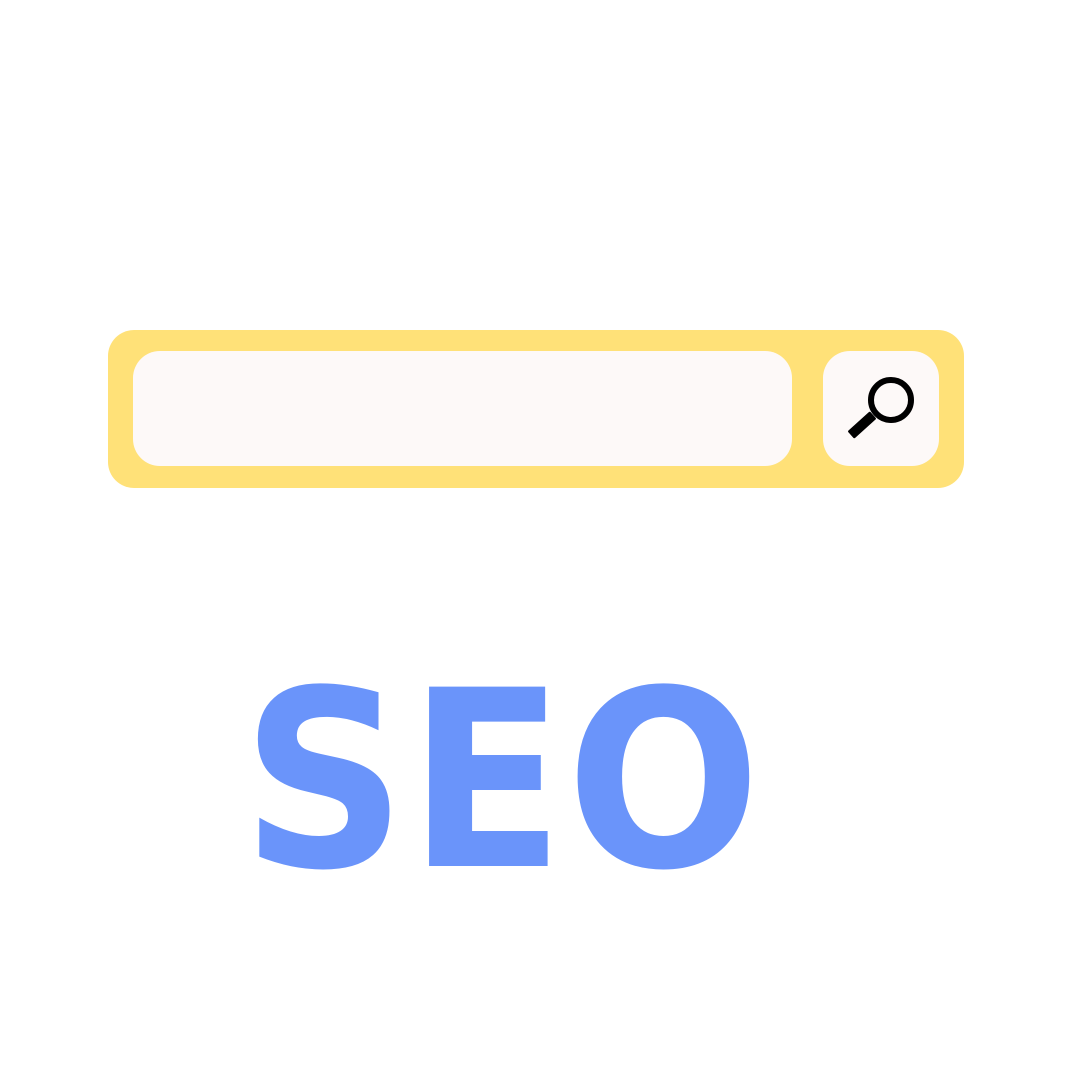 Image resolution: width=1080 pixels, height=1080 pixels. I want to click on search-input, so click(462, 408).